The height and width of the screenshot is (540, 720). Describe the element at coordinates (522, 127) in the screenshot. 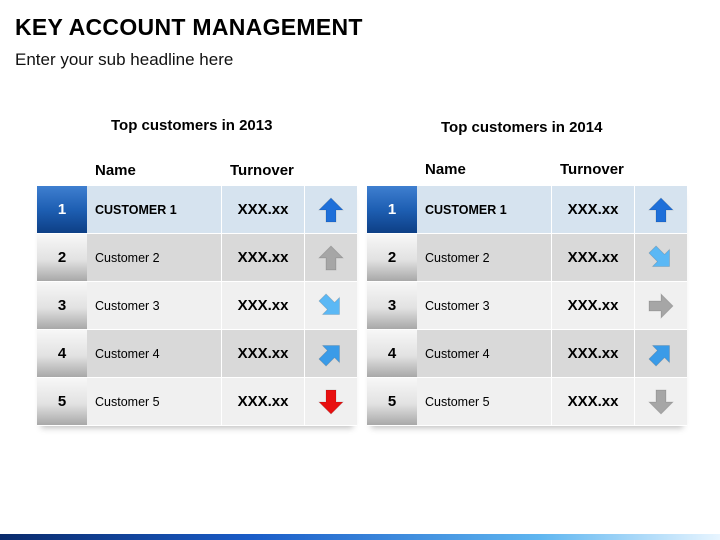

I see `table-title: Top customers in 2014` at that location.